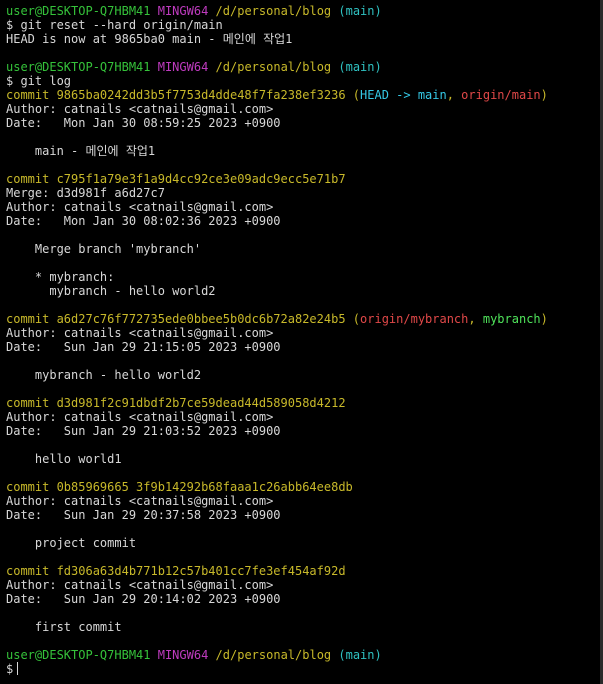 Image resolution: width=603 pixels, height=684 pixels. Describe the element at coordinates (60, 277) in the screenshot. I see `commit-message: * mybranch:` at that location.